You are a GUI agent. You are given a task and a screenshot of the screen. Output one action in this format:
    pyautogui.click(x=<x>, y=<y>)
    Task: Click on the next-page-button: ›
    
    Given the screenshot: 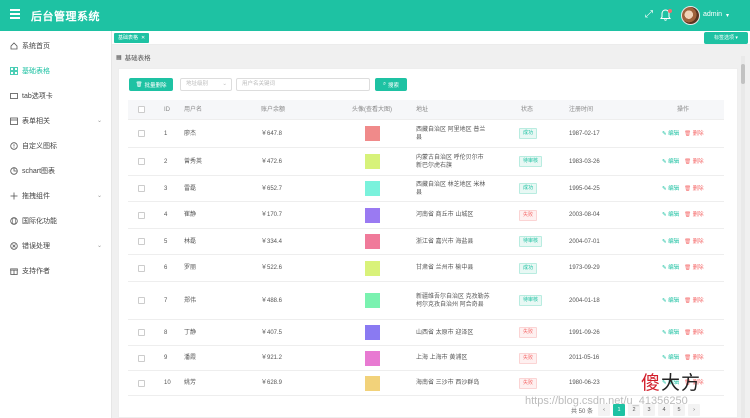 What is the action you would take?
    pyautogui.click(x=694, y=410)
    